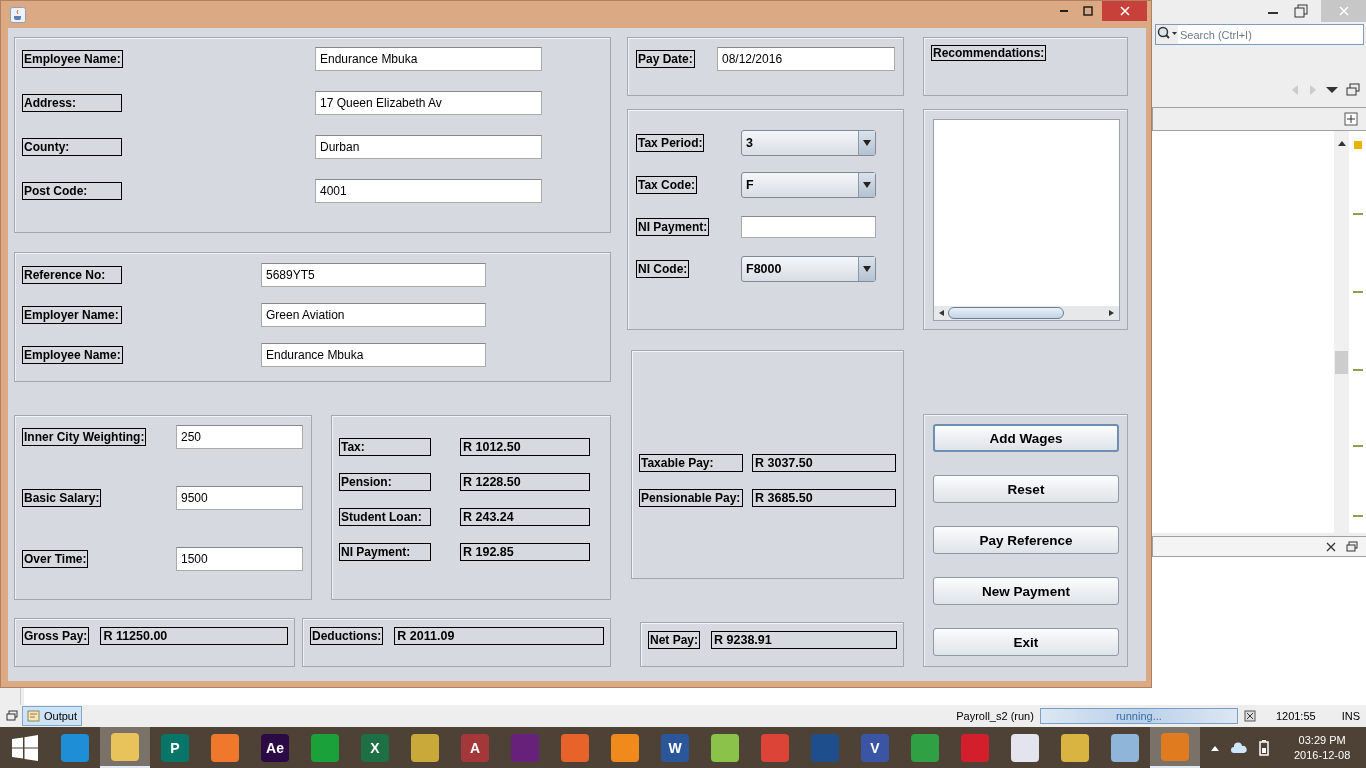  I want to click on app-icon: X, so click(375, 747).